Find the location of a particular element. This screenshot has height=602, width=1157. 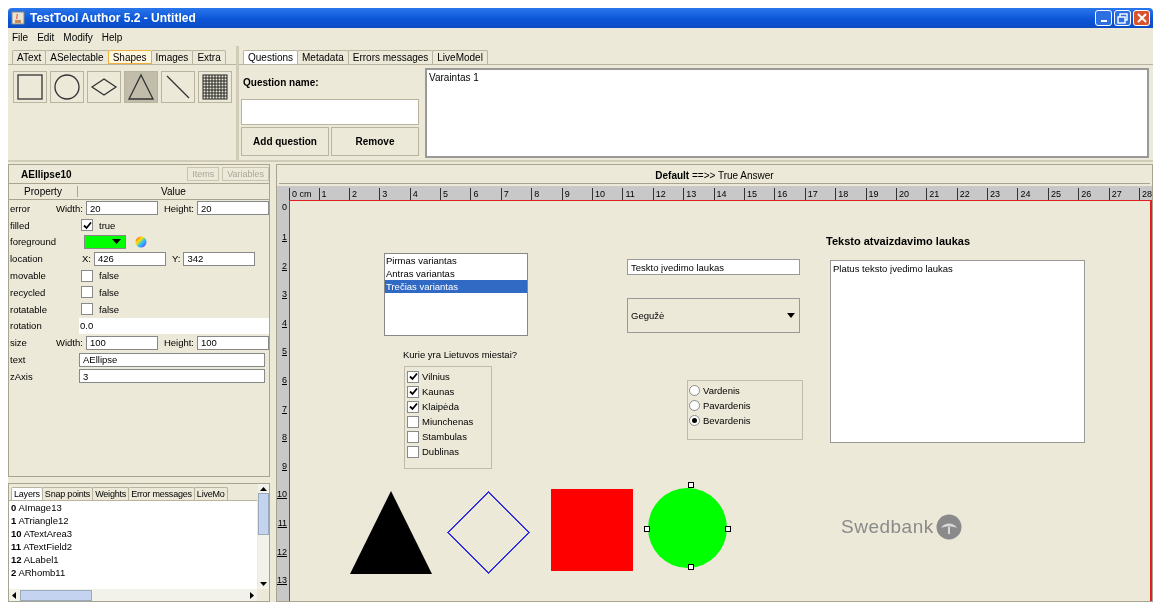

checkbox-label: Miunchenas is located at coordinates (448, 421).